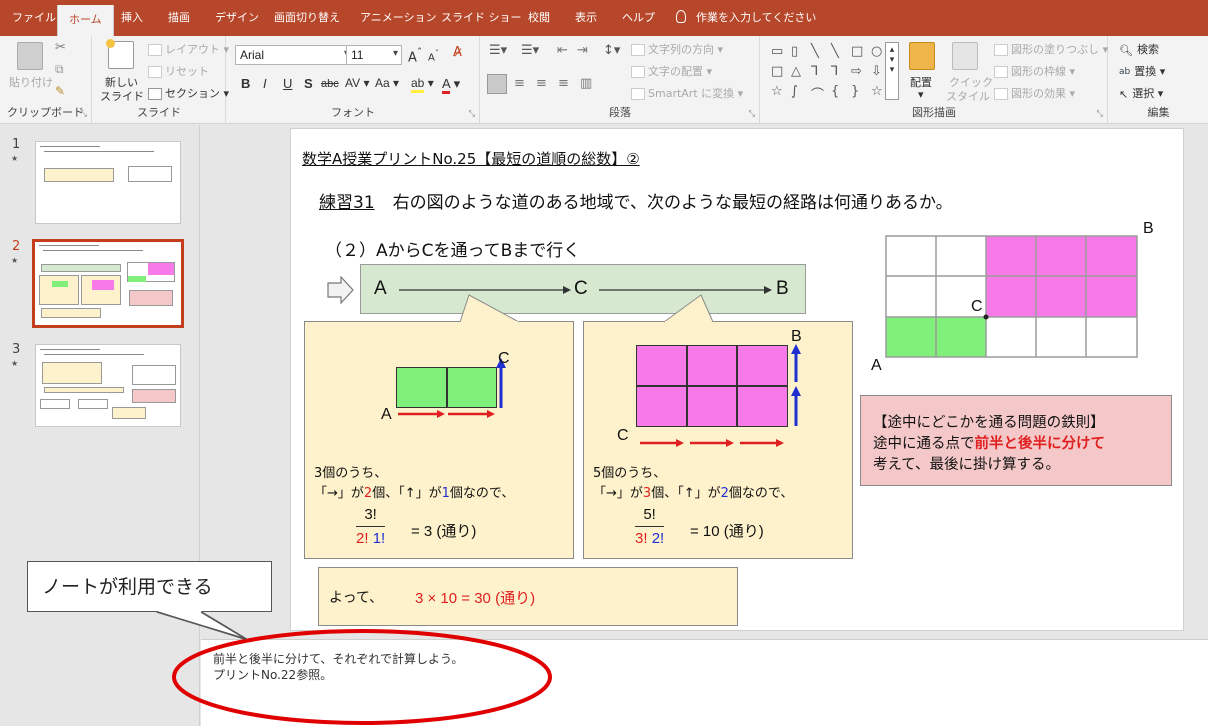 This screenshot has width=1208, height=726. What do you see at coordinates (921, 94) in the screenshot?
I see `chevron-down-icon: ▾` at bounding box center [921, 94].